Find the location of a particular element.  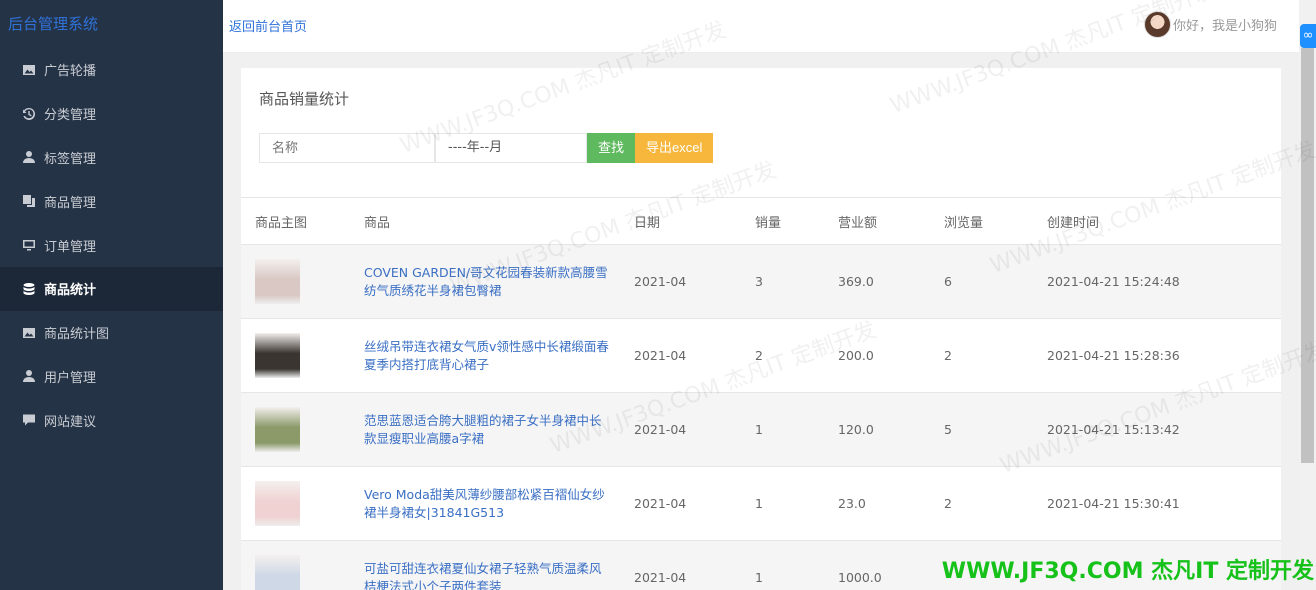

row-revenue: 1000.0 is located at coordinates (860, 577).